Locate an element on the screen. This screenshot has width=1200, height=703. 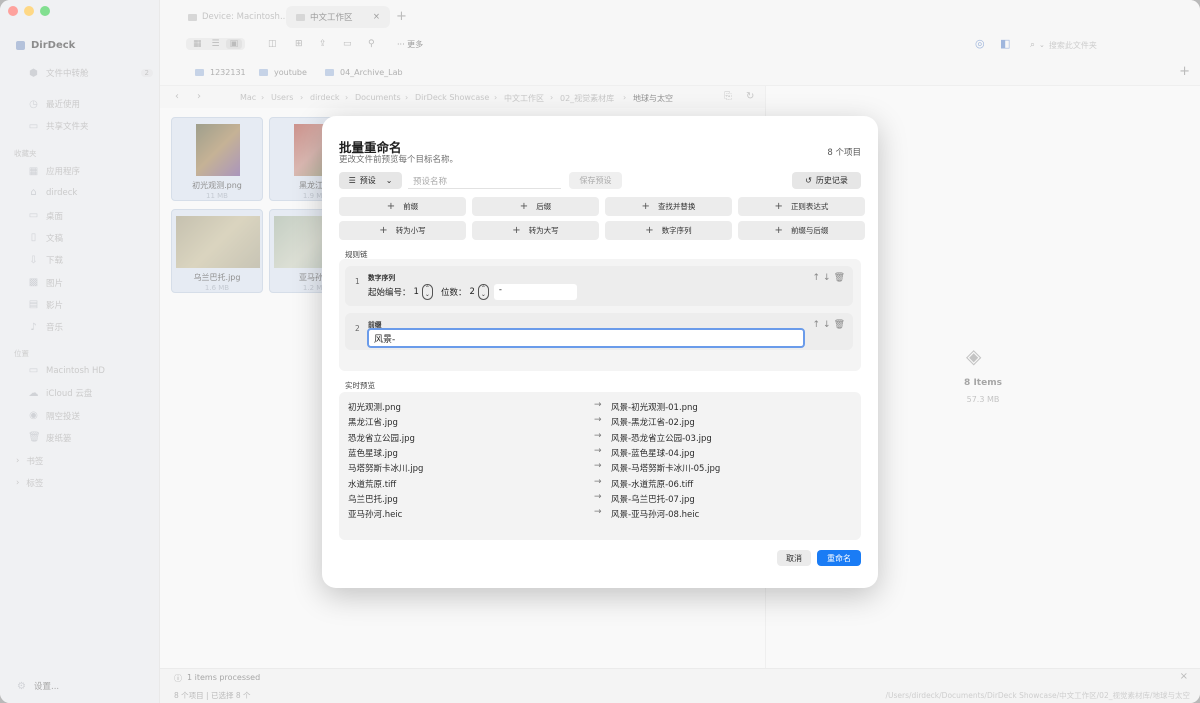
preview-section-title: 实时预览 is located at coordinates (360, 385).